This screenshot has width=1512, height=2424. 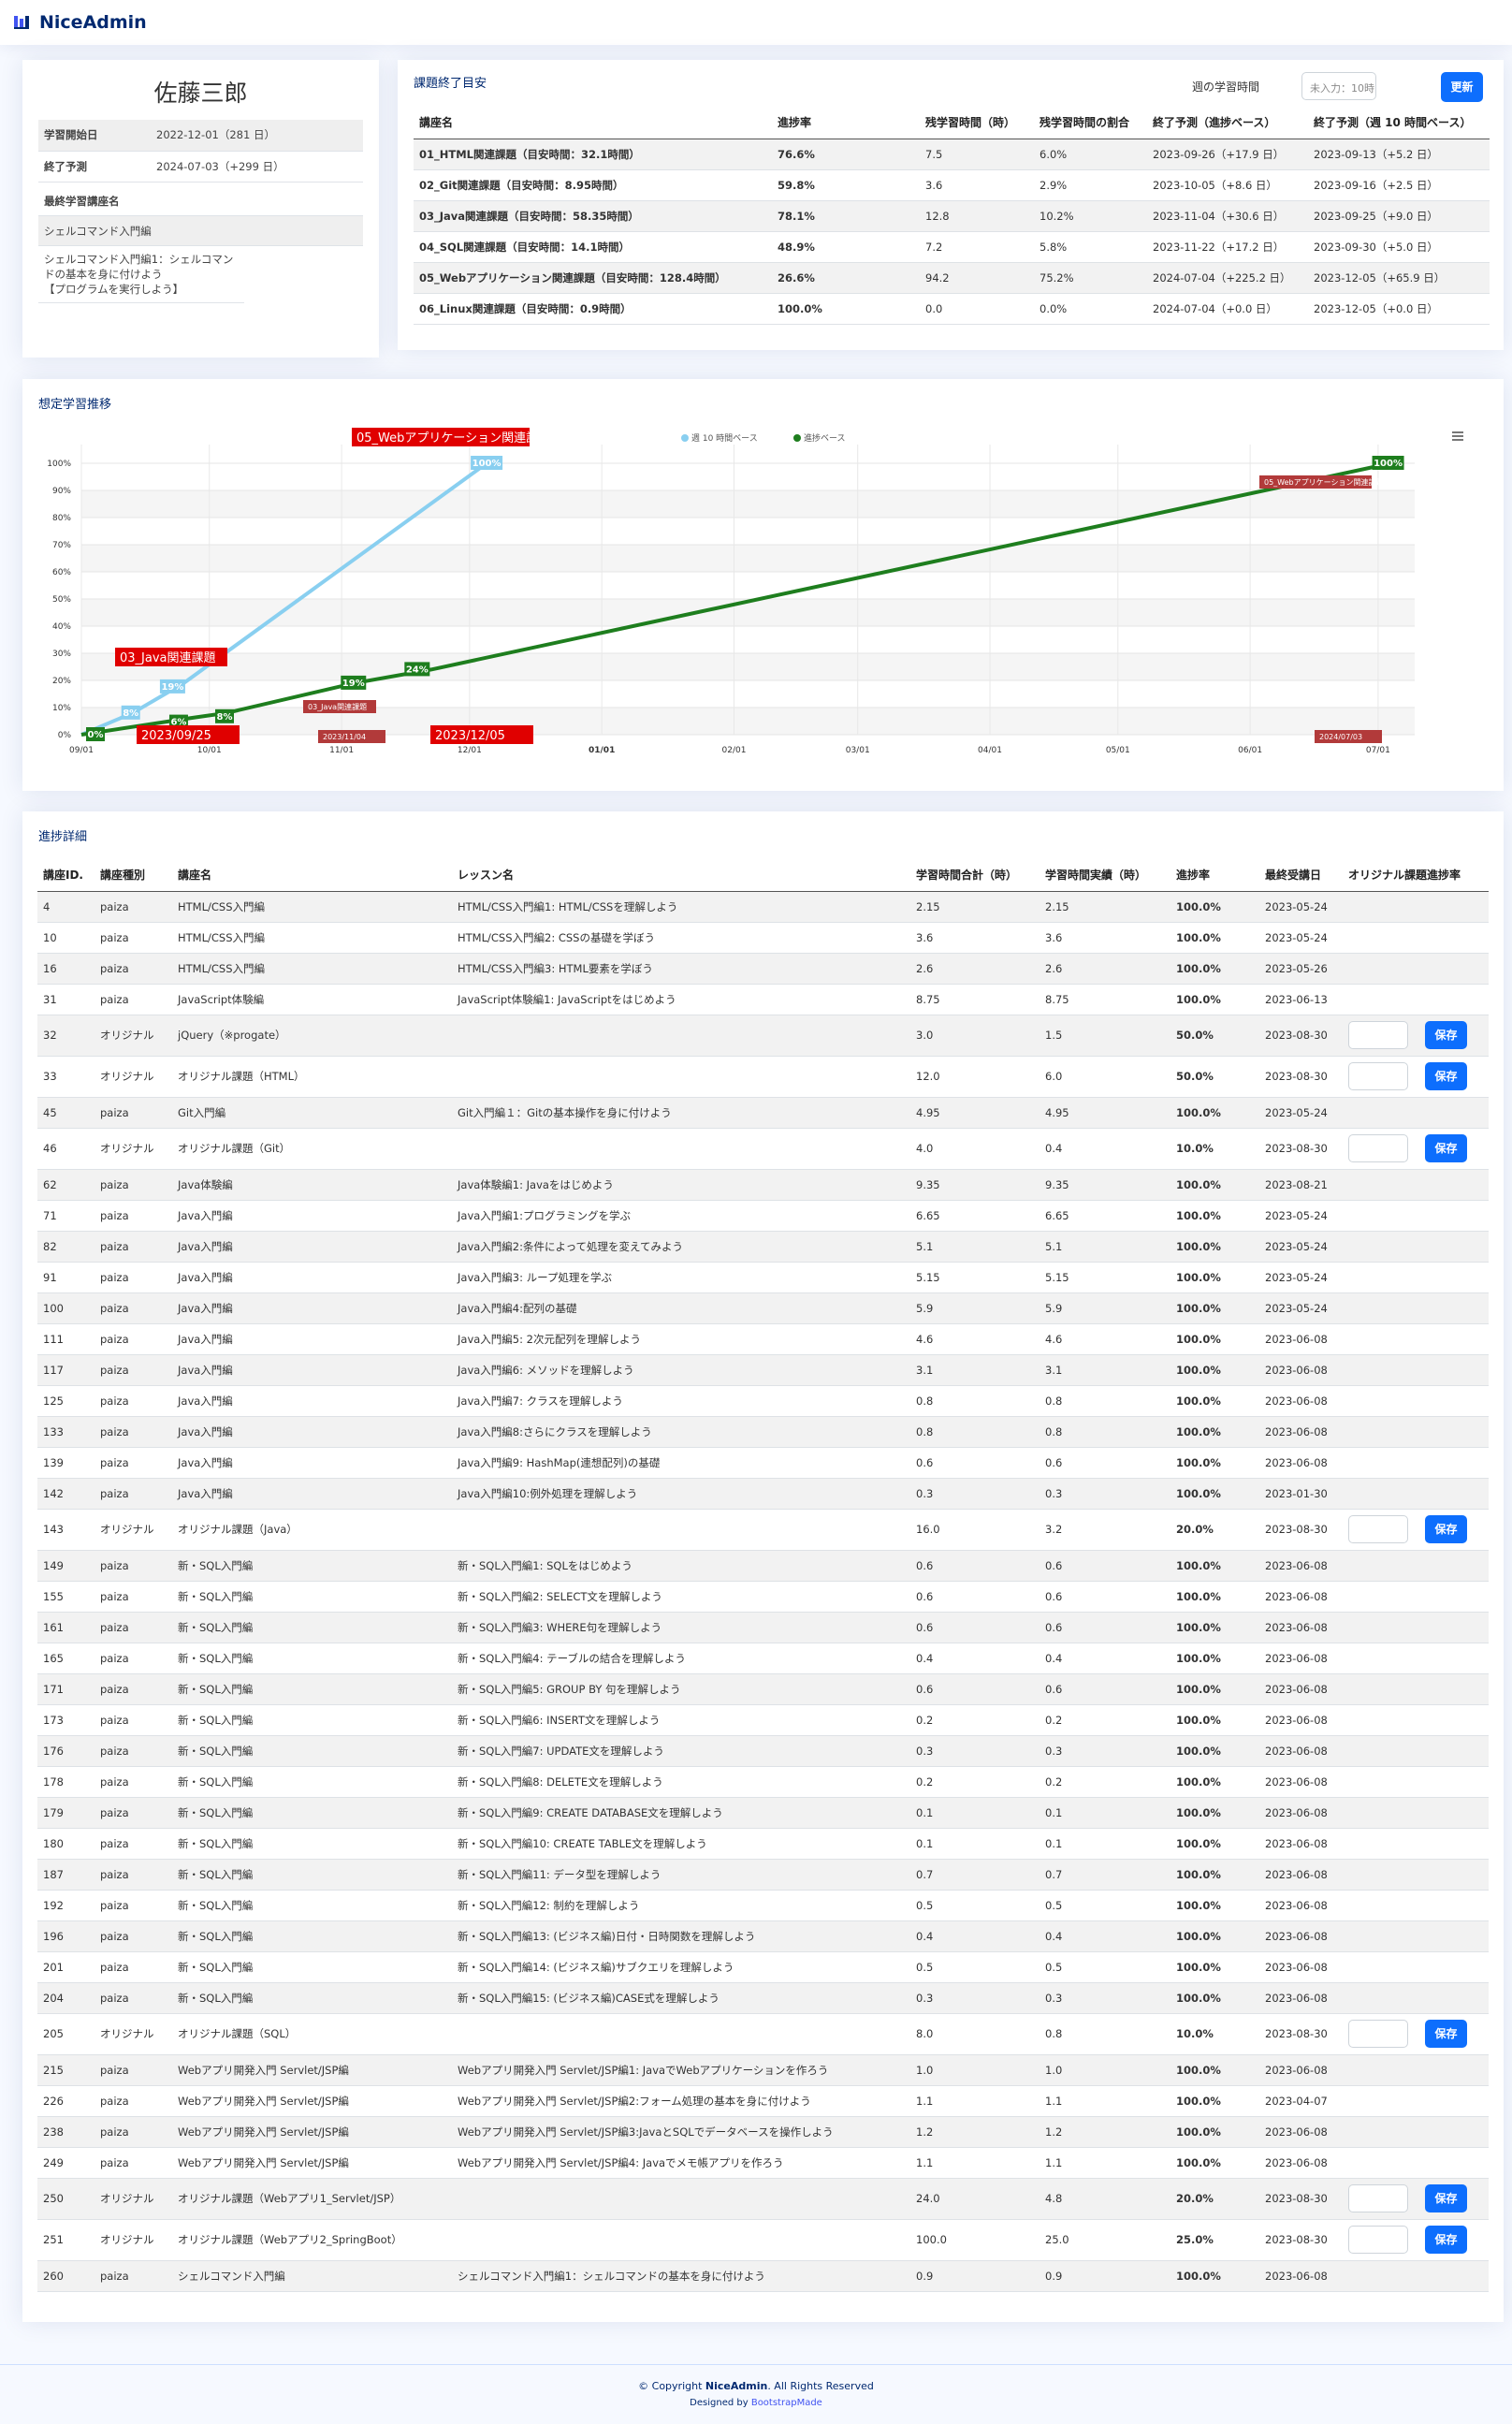 What do you see at coordinates (200, 230) in the screenshot?
I see `last-course-name: シェルコマンド入門編` at bounding box center [200, 230].